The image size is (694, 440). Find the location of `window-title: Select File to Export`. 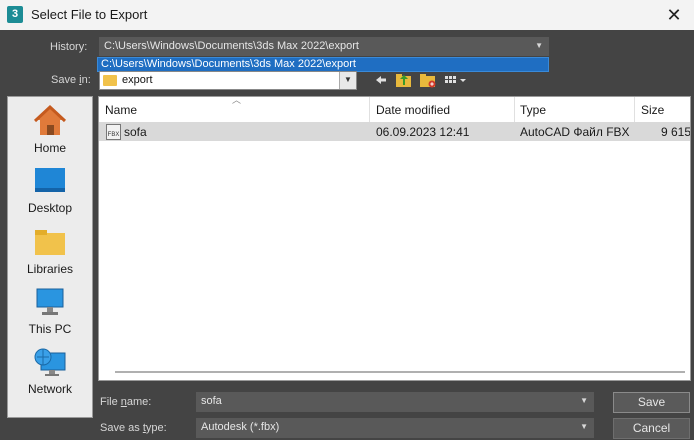

window-title: Select File to Export is located at coordinates (89, 14).